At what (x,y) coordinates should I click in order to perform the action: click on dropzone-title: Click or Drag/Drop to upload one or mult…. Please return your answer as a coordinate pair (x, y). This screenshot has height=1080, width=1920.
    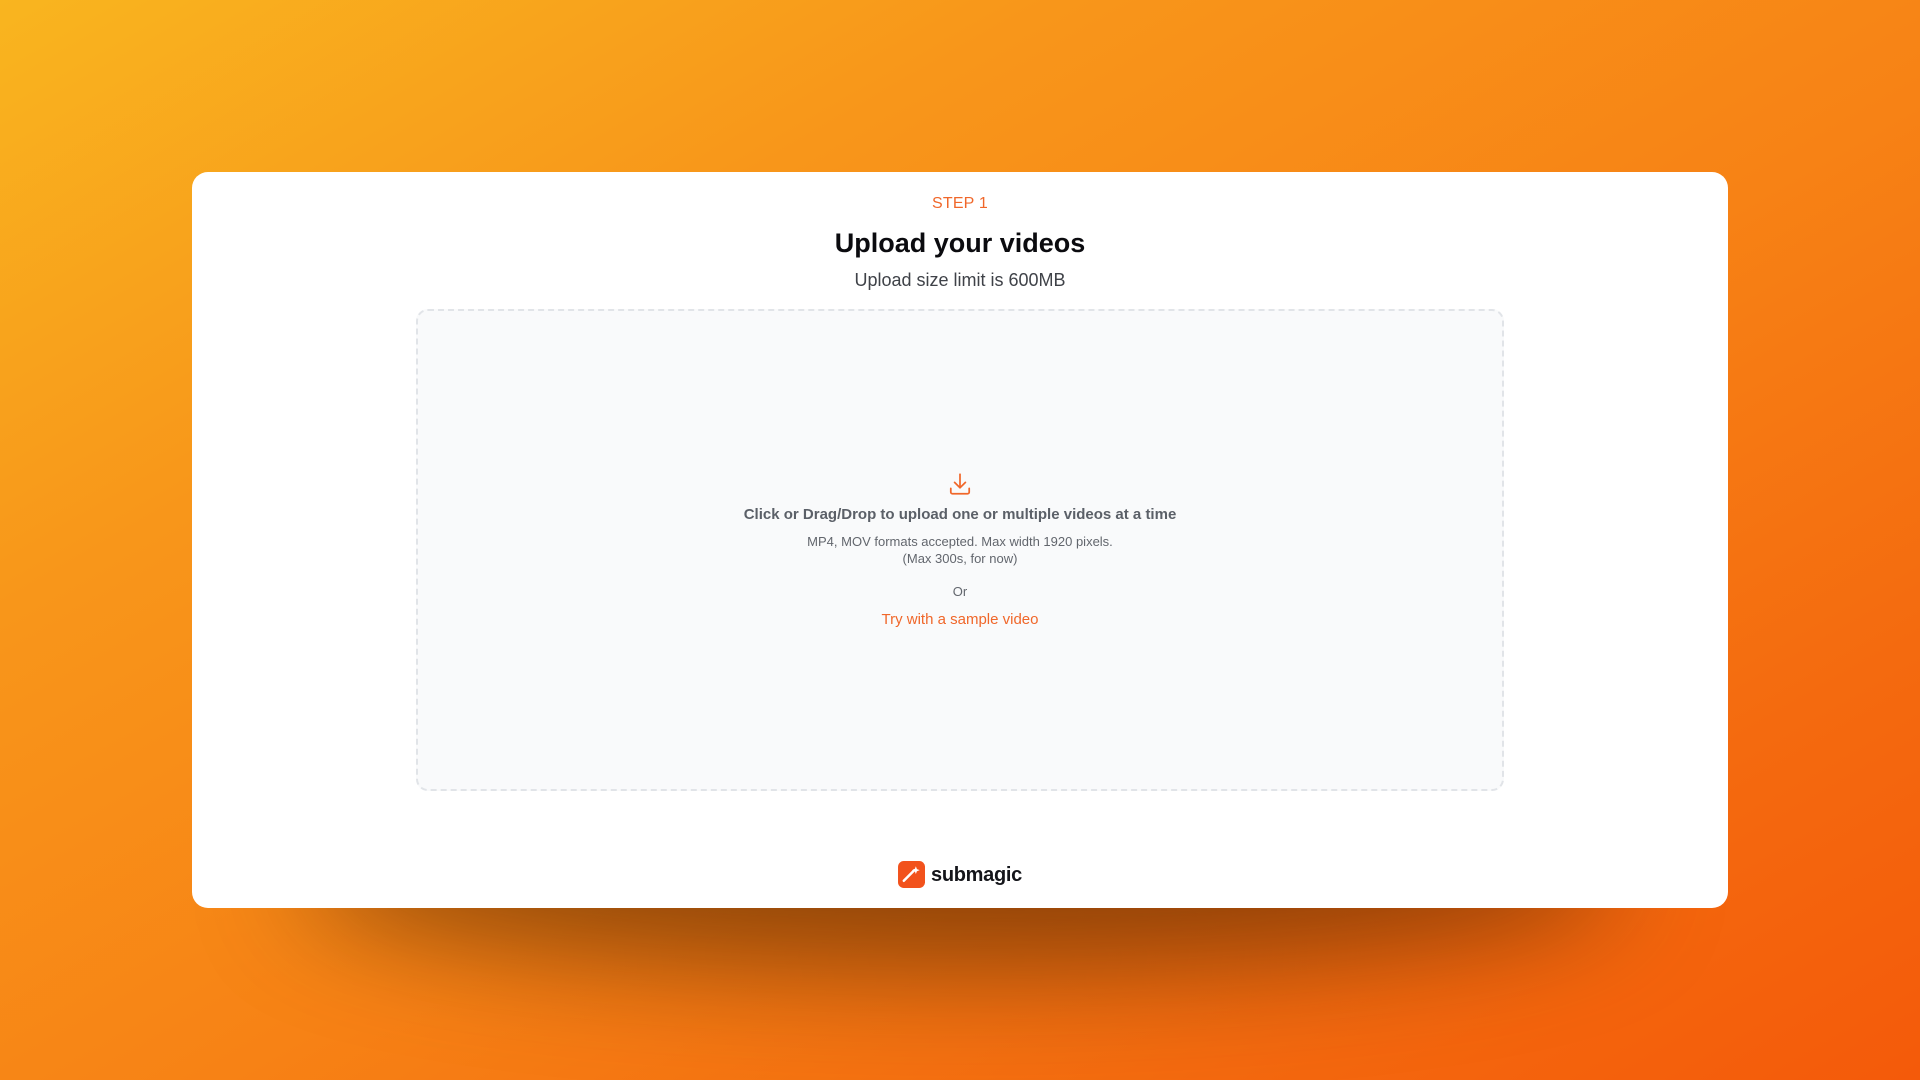
    Looking at the image, I should click on (960, 514).